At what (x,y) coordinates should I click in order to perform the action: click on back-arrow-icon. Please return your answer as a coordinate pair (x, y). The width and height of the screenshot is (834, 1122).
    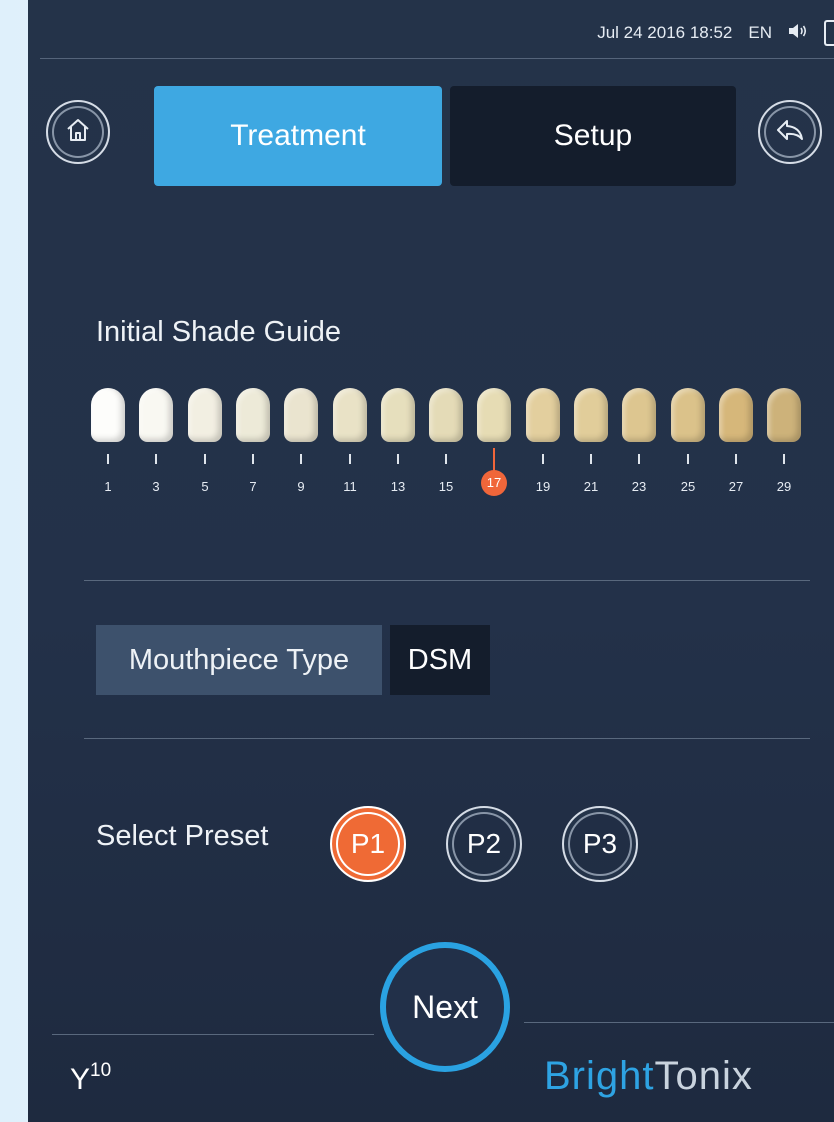
    Looking at the image, I should click on (790, 132).